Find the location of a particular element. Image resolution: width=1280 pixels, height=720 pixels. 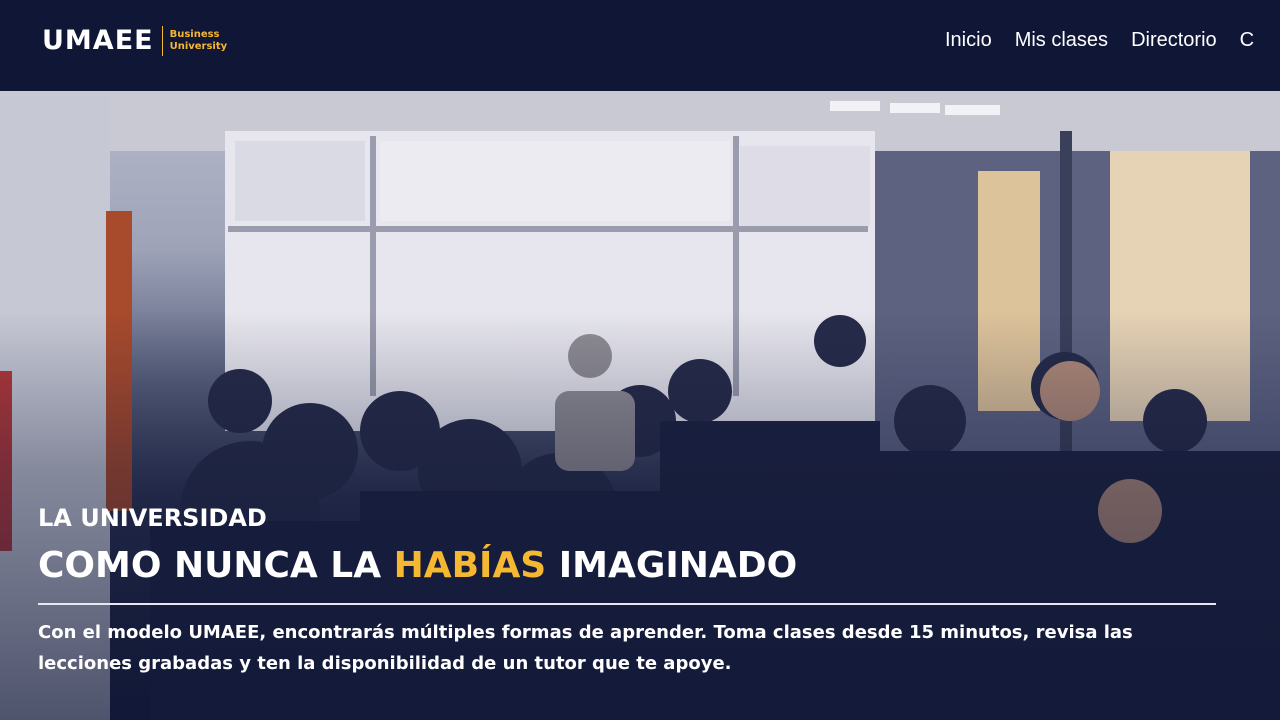

nav-item-inicio: Inicio is located at coordinates (968, 40).